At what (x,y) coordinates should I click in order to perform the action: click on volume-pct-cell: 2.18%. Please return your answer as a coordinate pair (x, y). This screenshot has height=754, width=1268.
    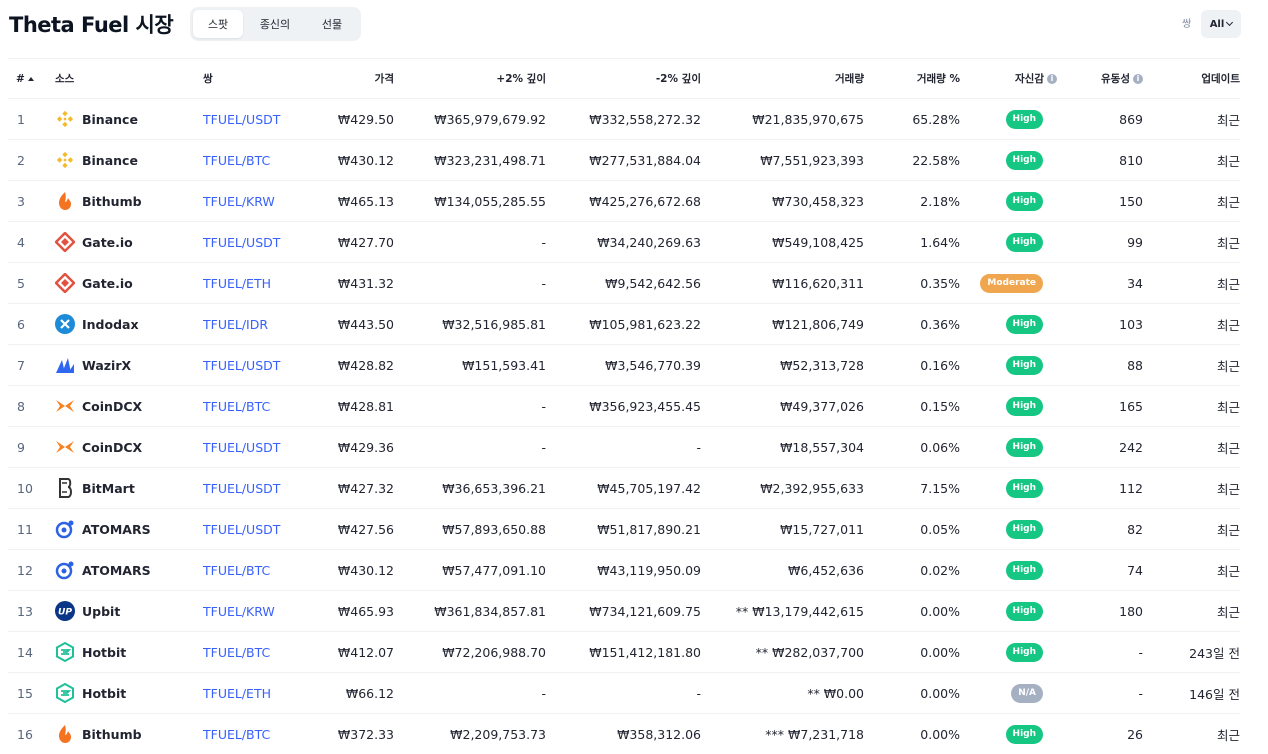
    Looking at the image, I should click on (912, 201).